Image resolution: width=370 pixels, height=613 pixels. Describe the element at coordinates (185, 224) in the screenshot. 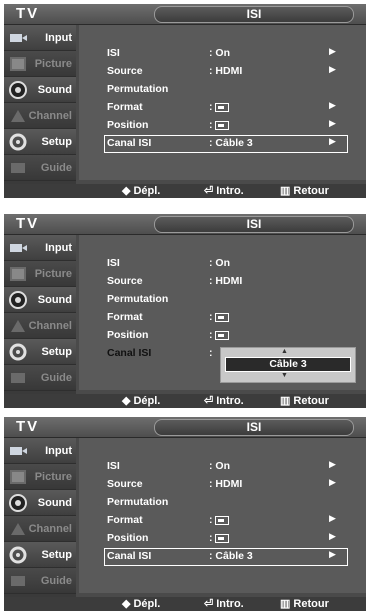

I see `top-bar: TV ISI` at that location.